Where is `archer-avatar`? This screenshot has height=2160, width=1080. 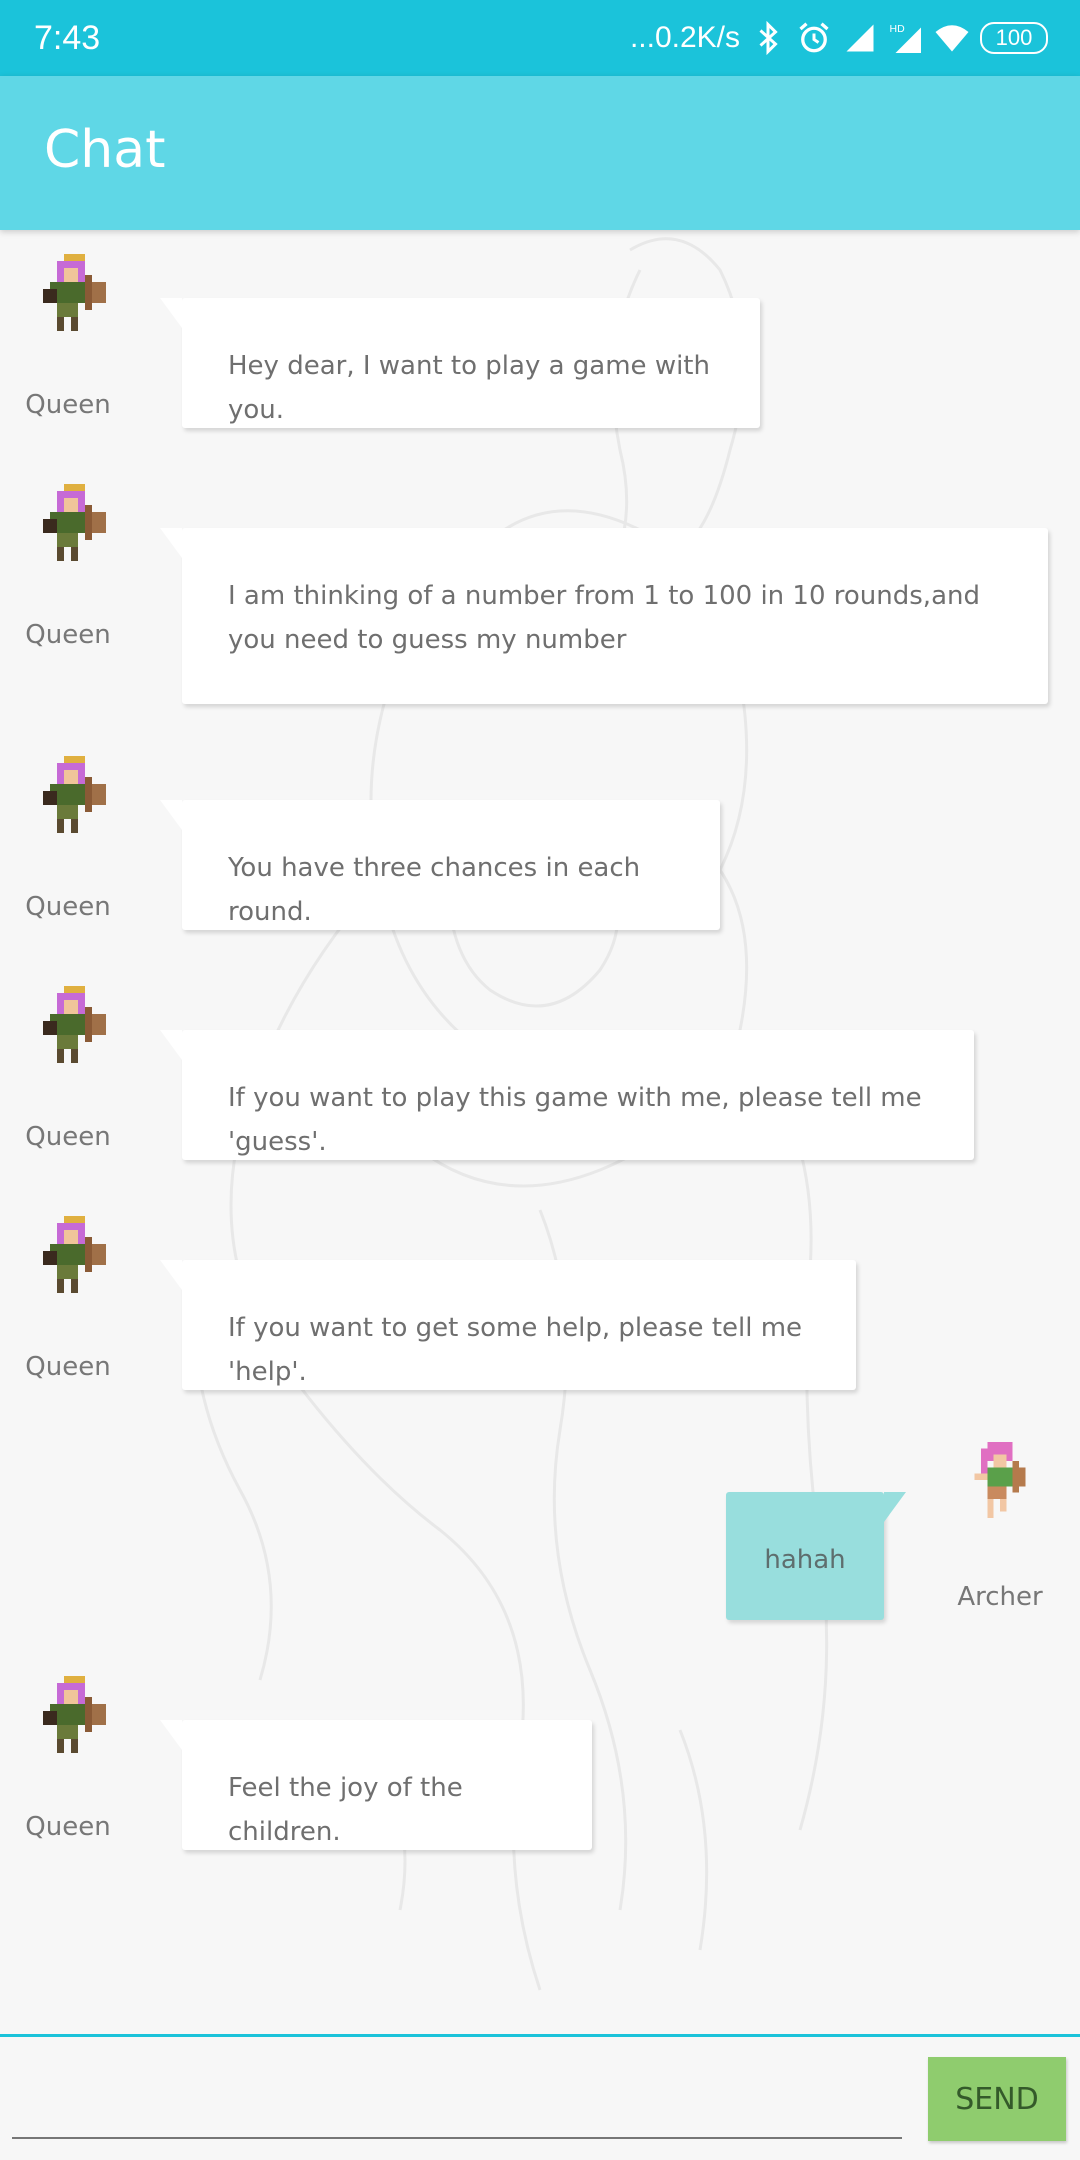
archer-avatar is located at coordinates (1000, 1480).